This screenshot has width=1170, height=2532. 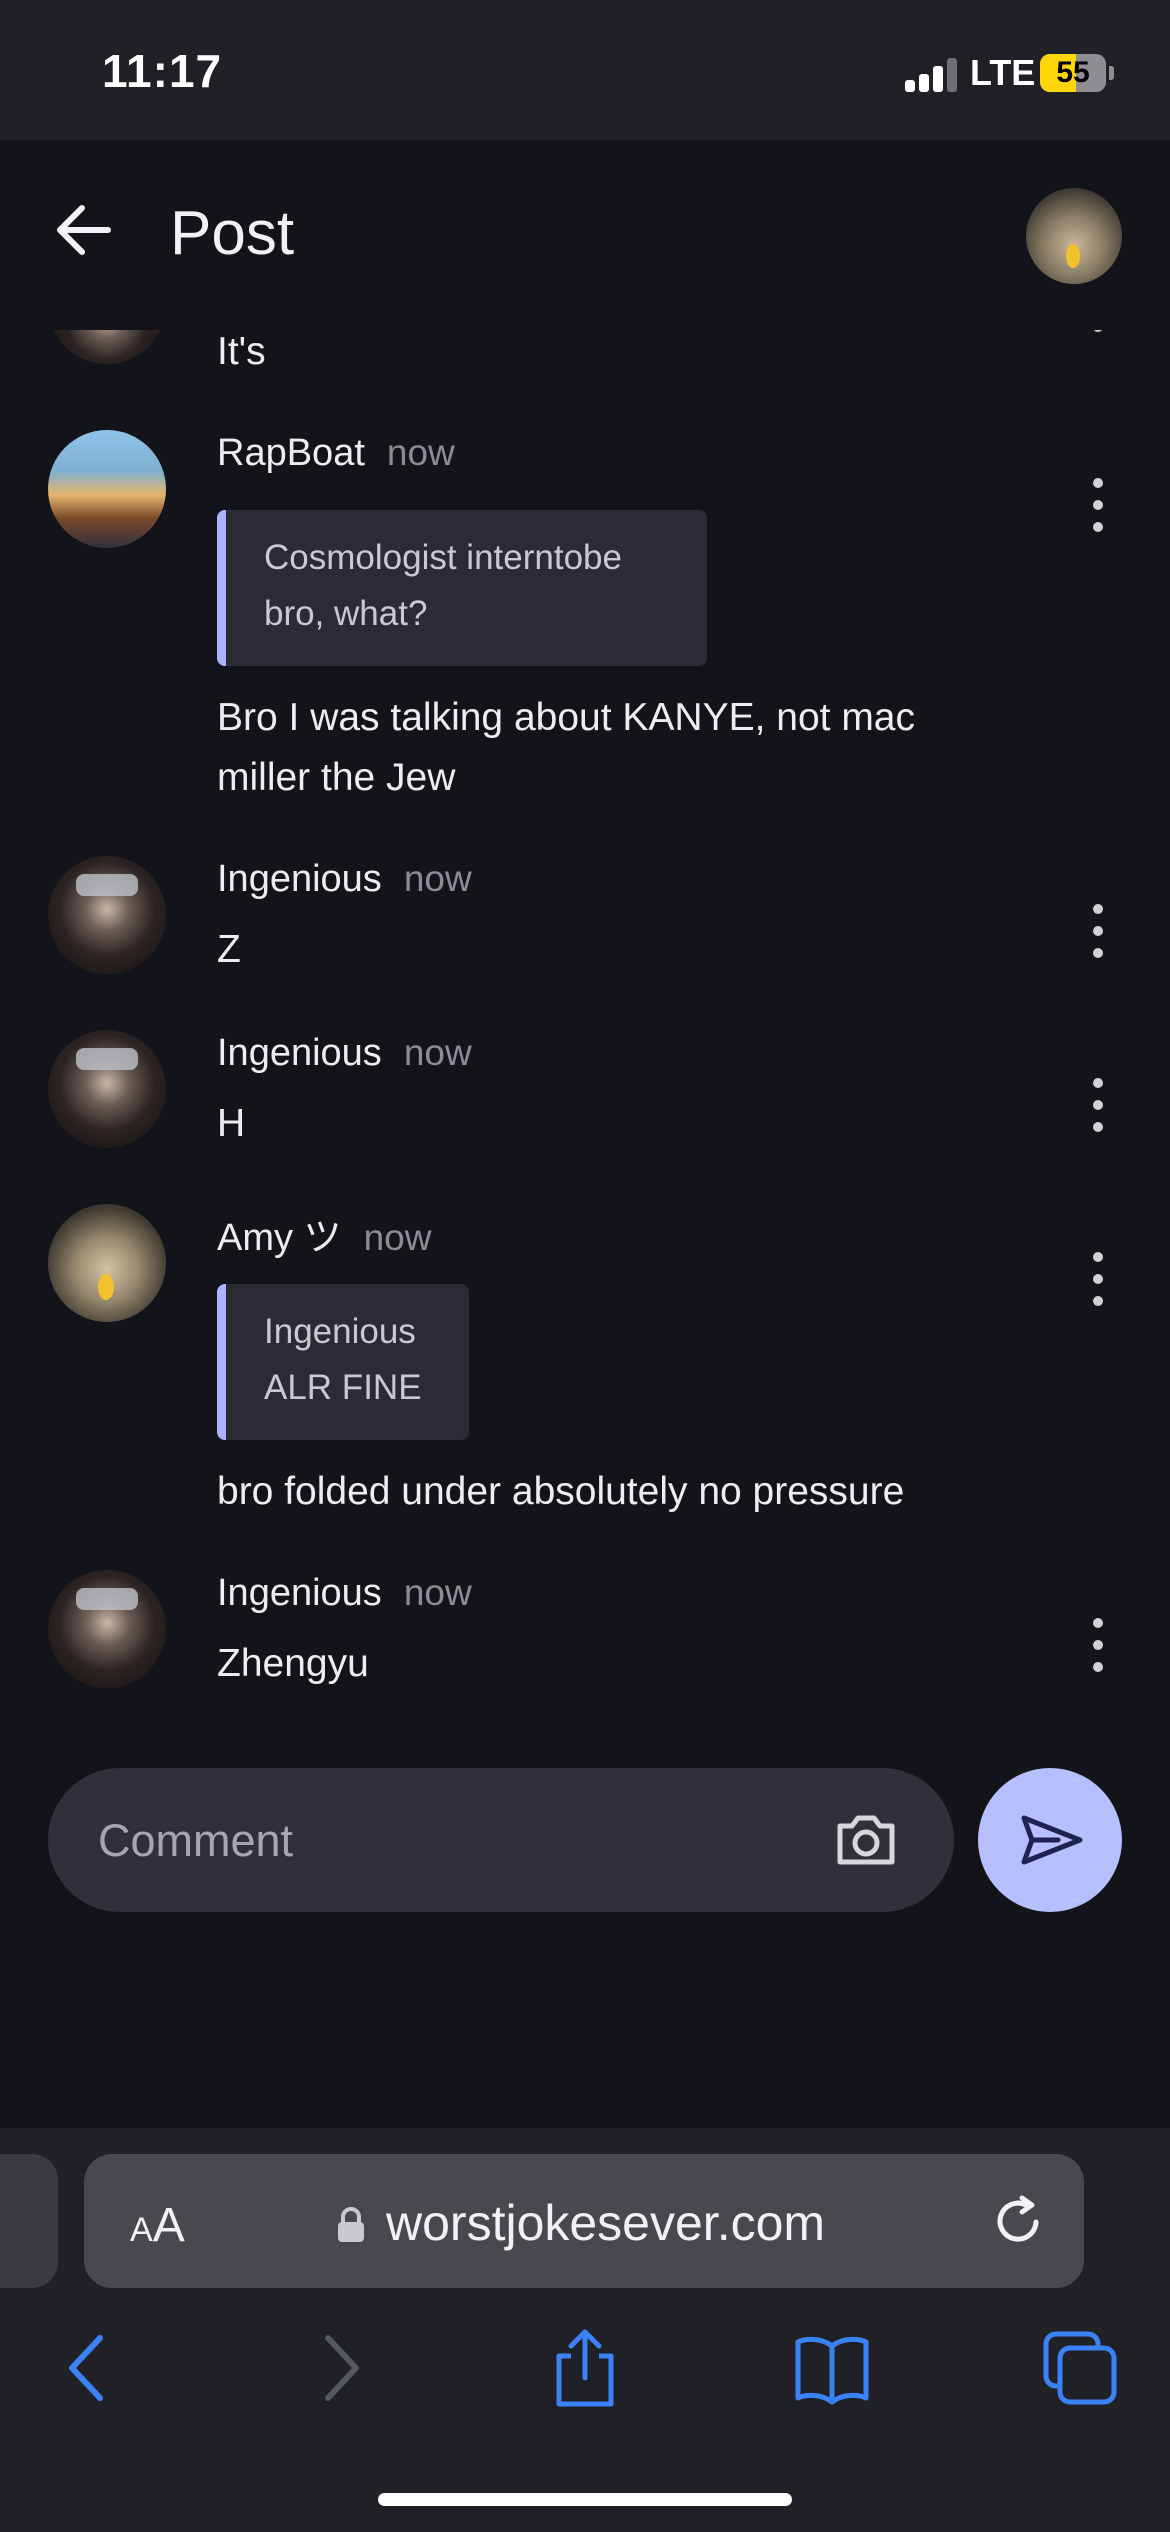 What do you see at coordinates (448, 1841) in the screenshot?
I see `comment-input` at bounding box center [448, 1841].